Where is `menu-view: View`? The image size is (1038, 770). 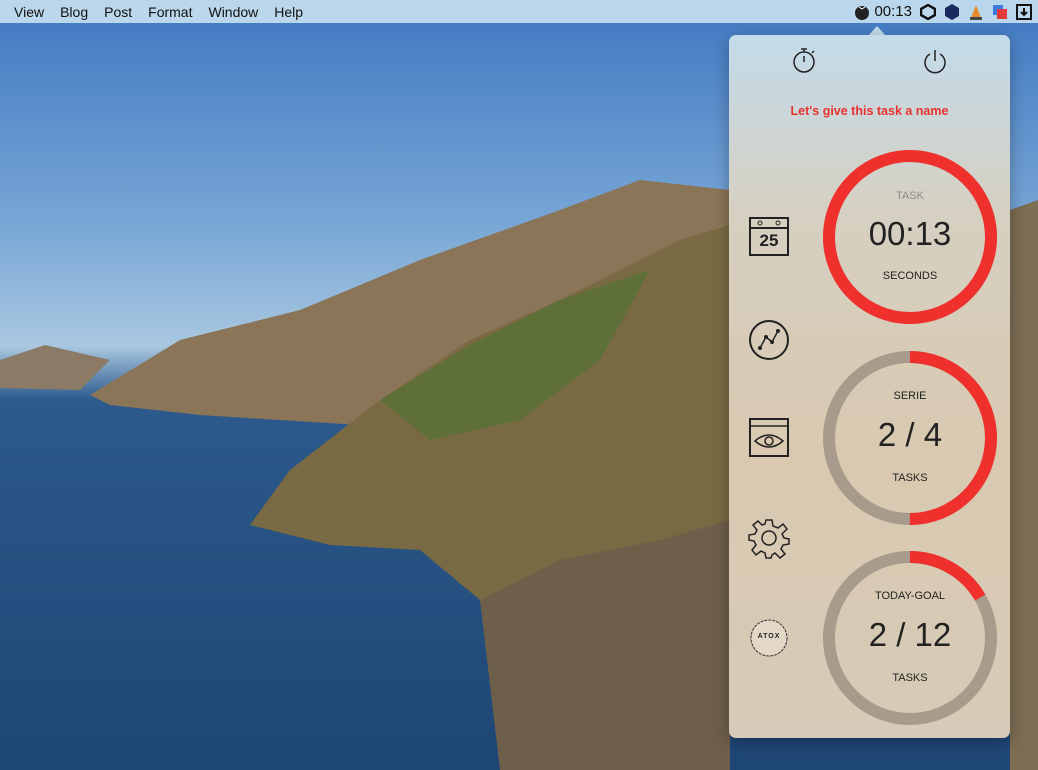 menu-view: View is located at coordinates (26, 12).